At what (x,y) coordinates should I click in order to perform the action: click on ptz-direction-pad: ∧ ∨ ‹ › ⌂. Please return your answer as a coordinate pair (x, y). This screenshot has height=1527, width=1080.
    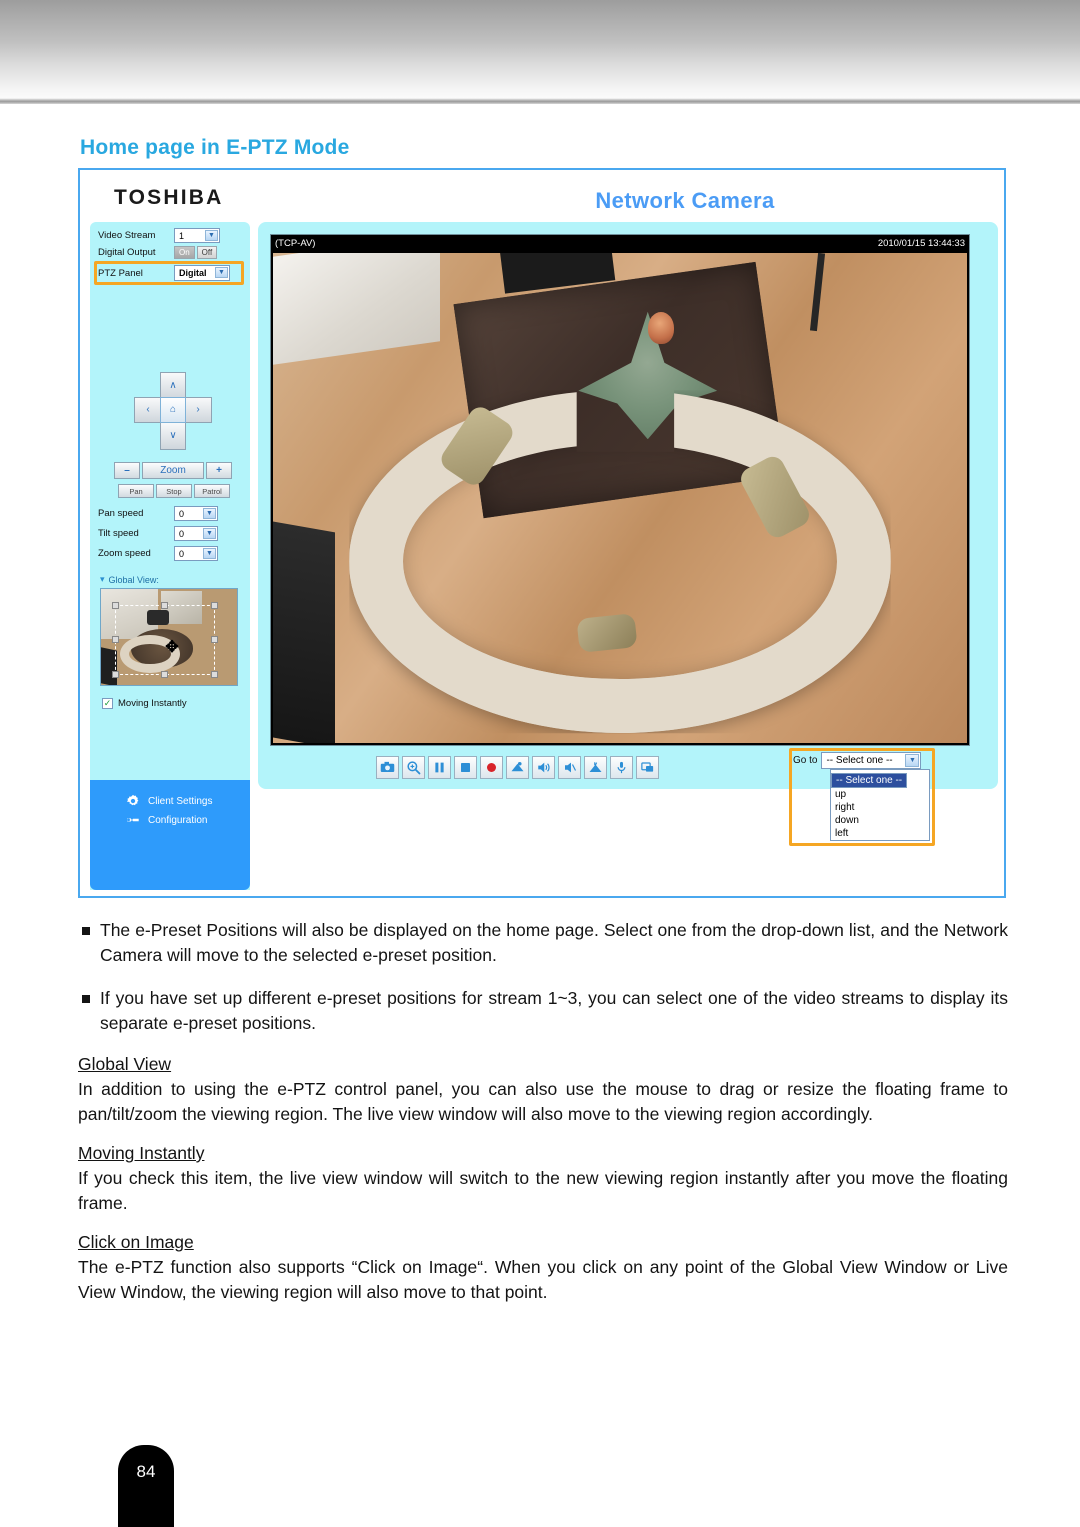
    Looking at the image, I should click on (173, 411).